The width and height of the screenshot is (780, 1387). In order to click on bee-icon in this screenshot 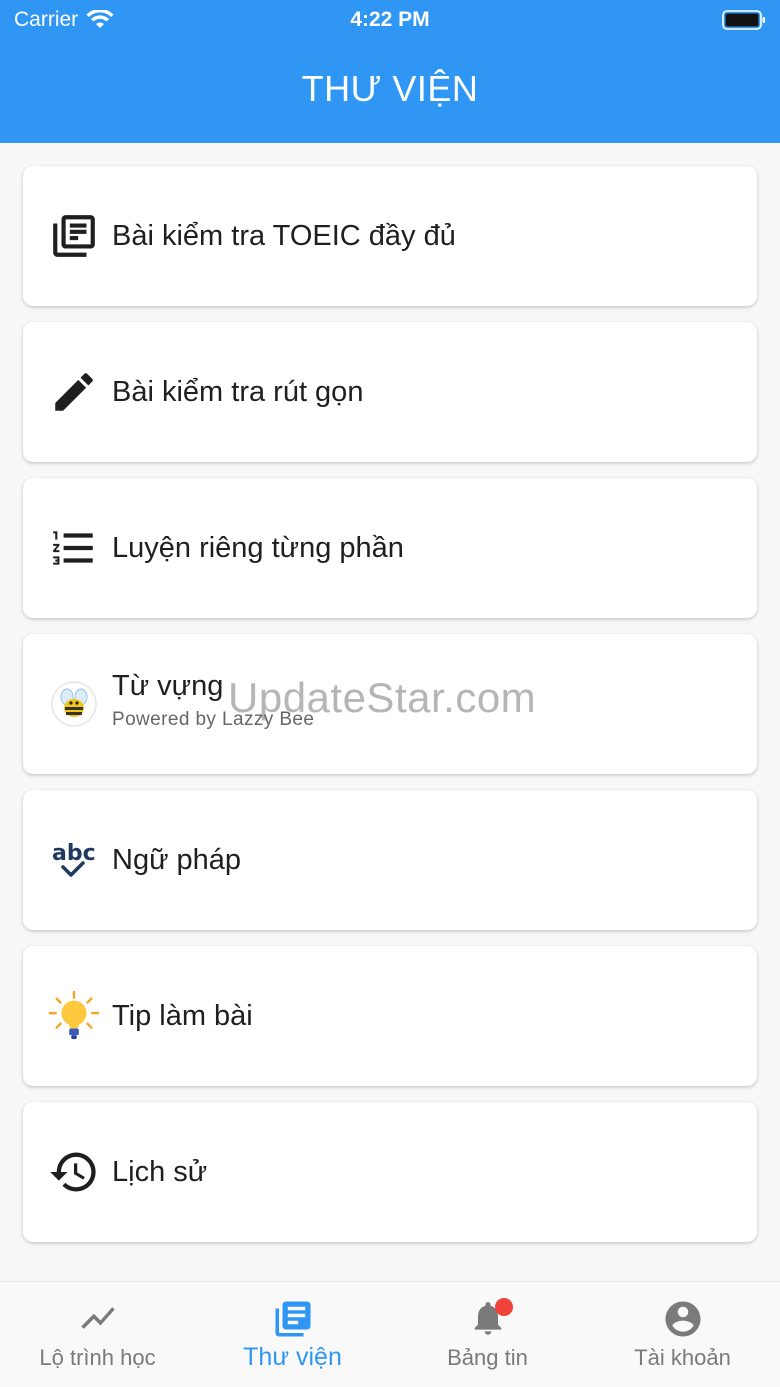, I will do `click(74, 704)`.